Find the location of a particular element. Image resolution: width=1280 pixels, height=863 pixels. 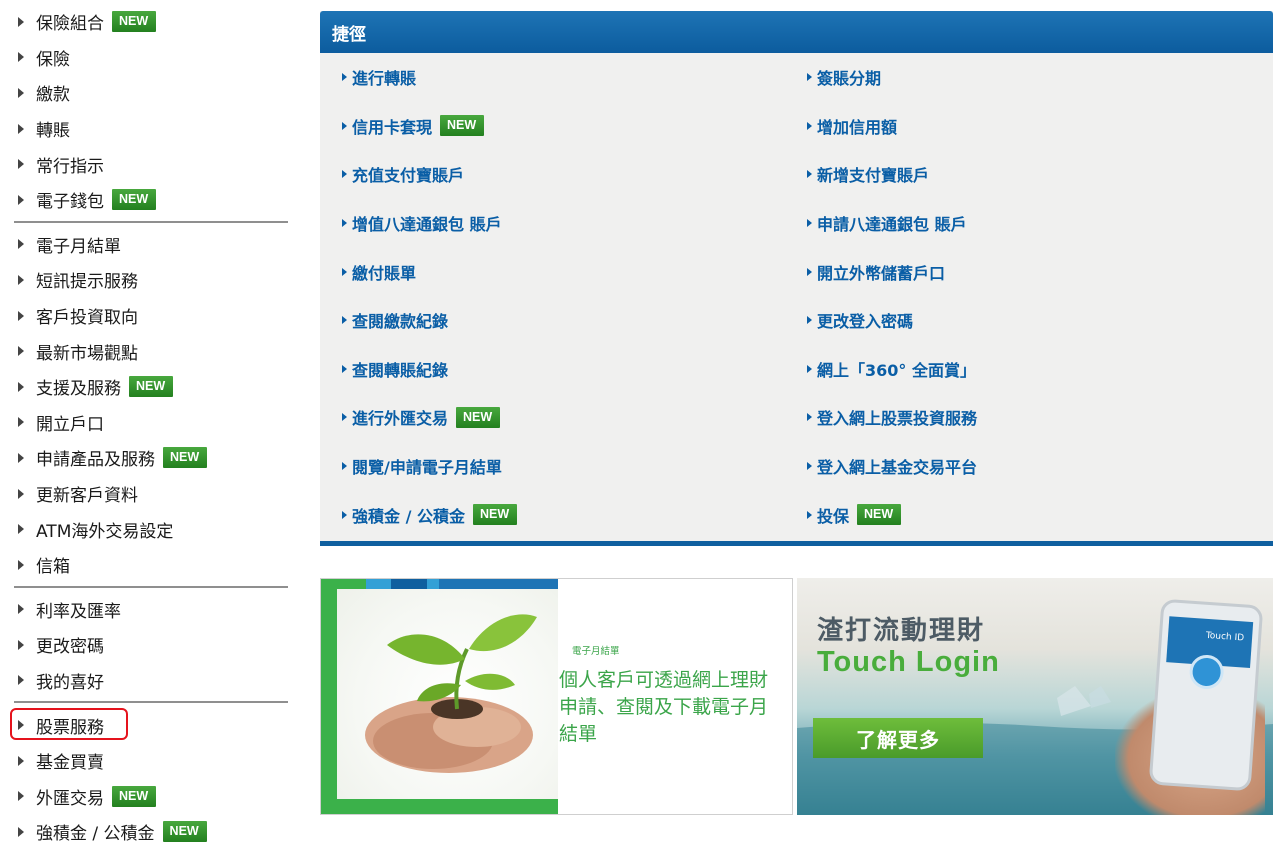

shortcut-label: 增加信用額 is located at coordinates (857, 127).